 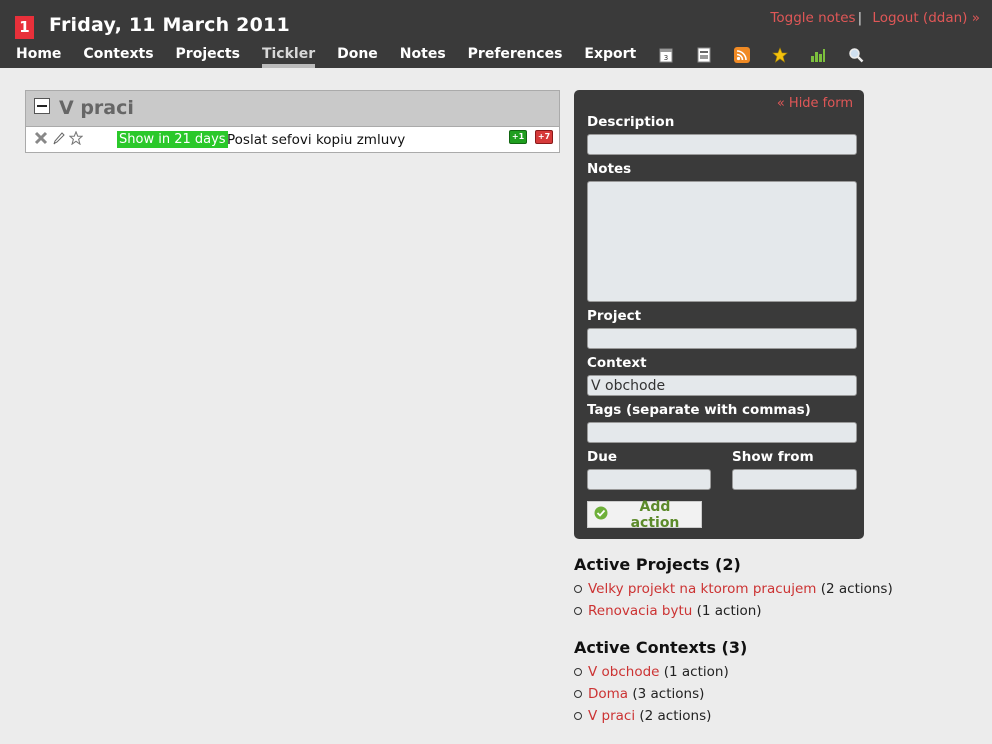 What do you see at coordinates (722, 385) in the screenshot?
I see `context-input` at bounding box center [722, 385].